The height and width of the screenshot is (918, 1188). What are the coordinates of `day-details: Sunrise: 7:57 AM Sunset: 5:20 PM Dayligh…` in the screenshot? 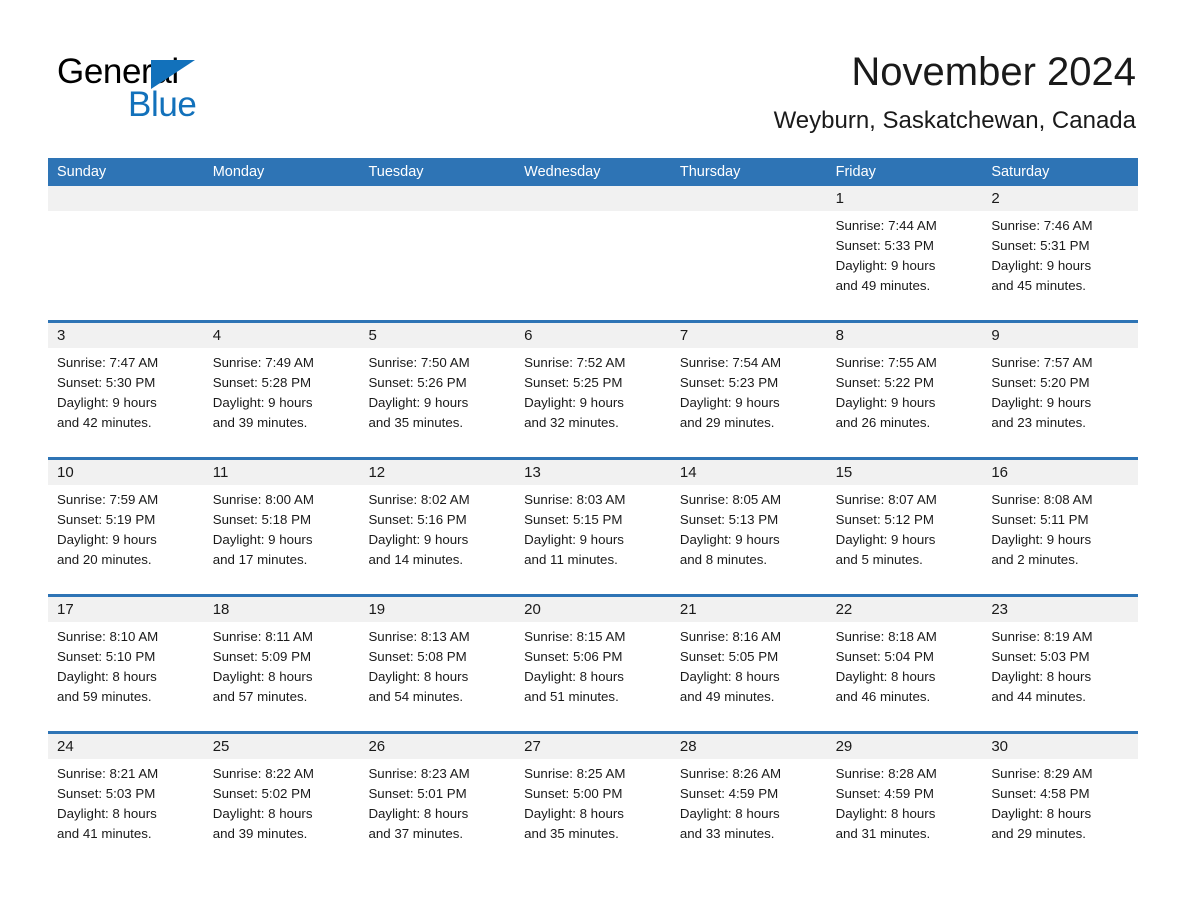 It's located at (1060, 390).